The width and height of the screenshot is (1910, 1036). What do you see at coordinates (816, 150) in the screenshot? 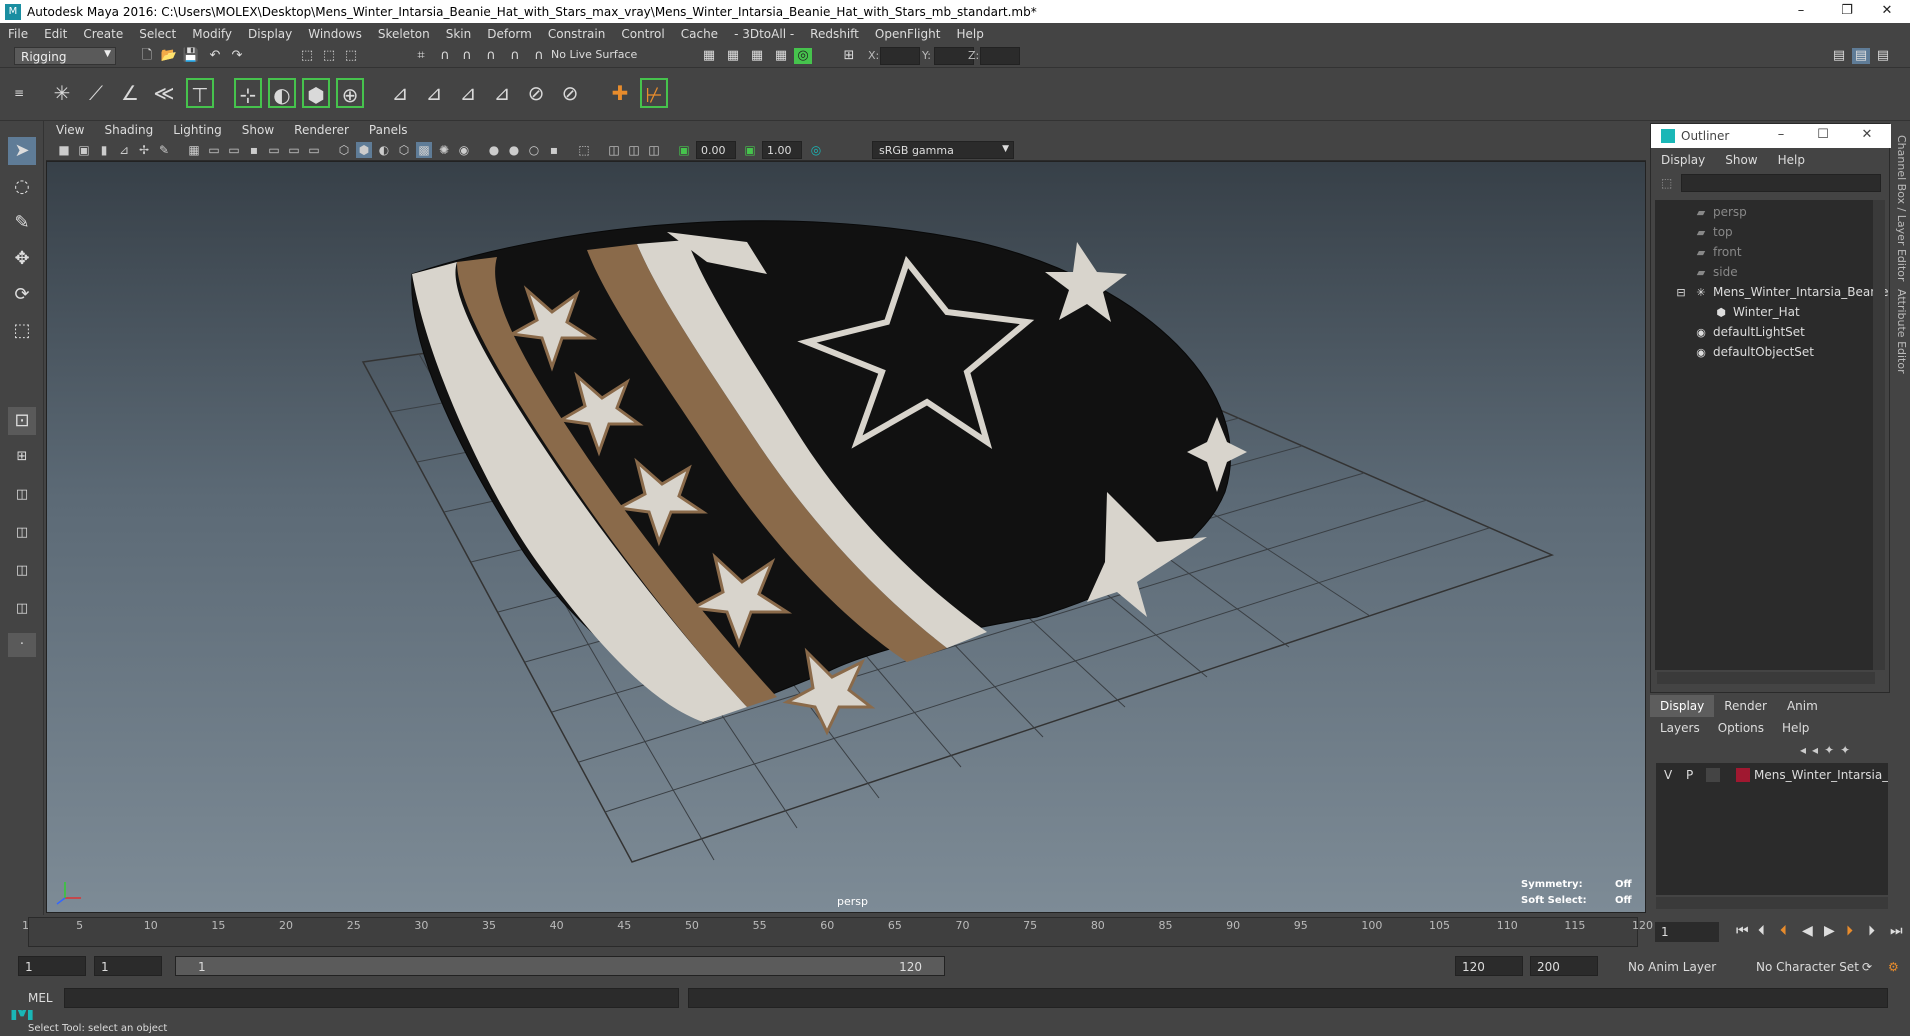
I see `color-management-icon: ◎` at bounding box center [816, 150].